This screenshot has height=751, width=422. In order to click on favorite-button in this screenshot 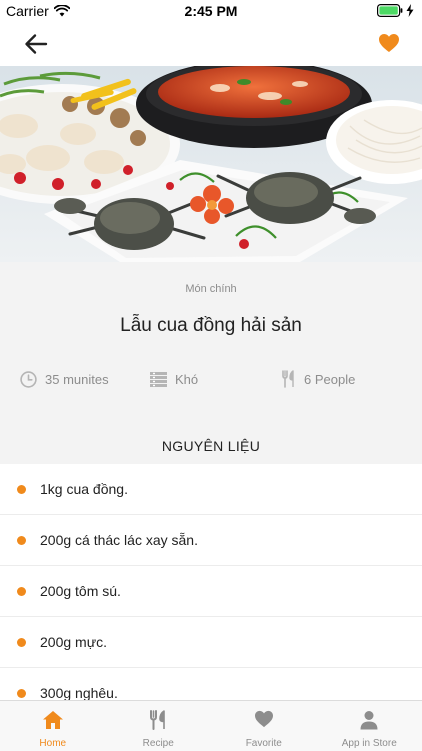, I will do `click(389, 44)`.